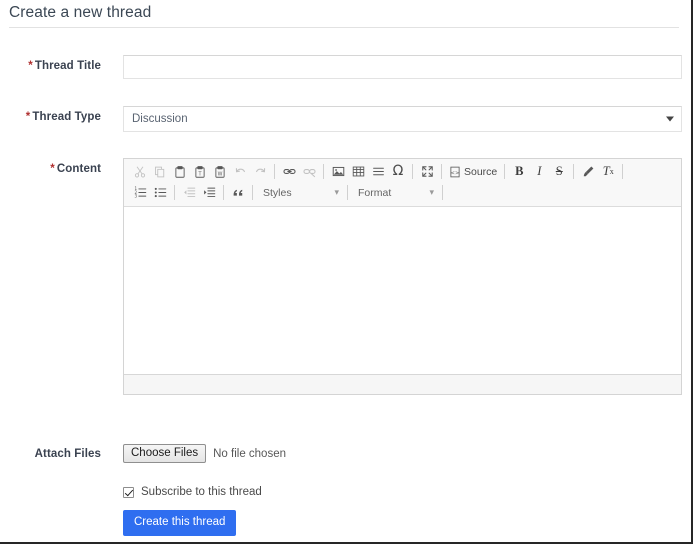  I want to click on table-icon, so click(358, 171).